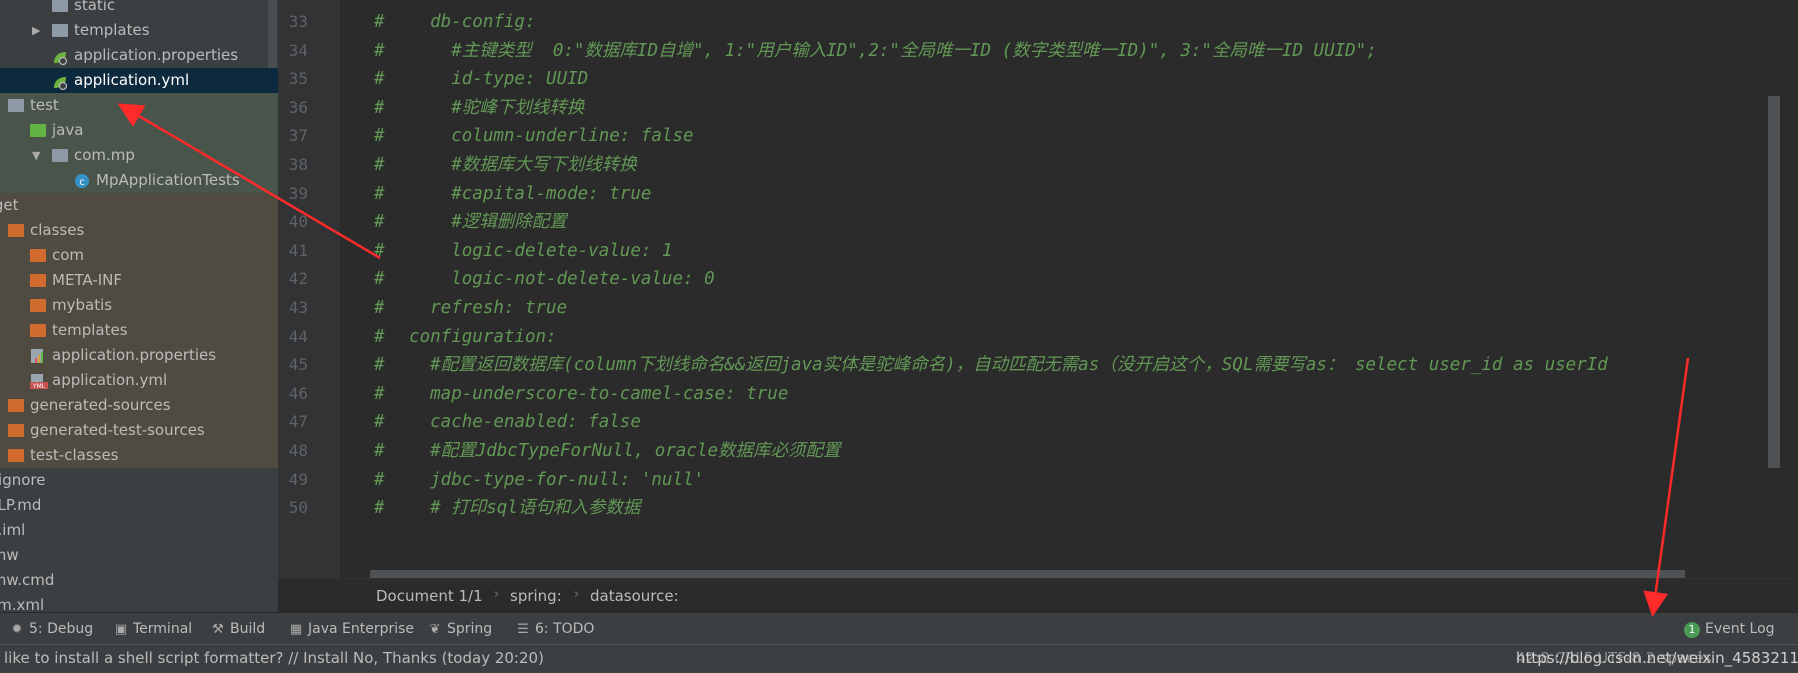 The width and height of the screenshot is (1798, 673). I want to click on tree-item: classes, so click(139, 230).